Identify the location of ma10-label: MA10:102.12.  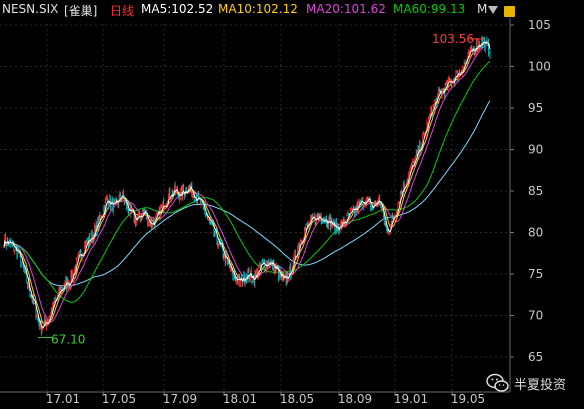
(258, 9).